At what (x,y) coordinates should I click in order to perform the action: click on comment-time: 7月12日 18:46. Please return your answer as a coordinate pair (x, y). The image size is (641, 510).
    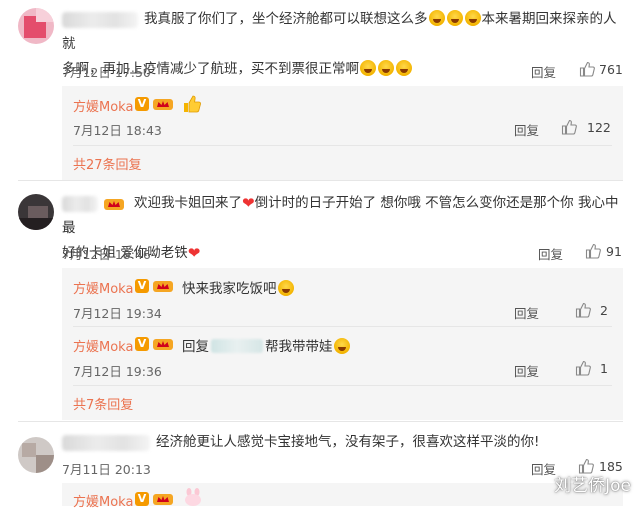
    Looking at the image, I should click on (106, 254).